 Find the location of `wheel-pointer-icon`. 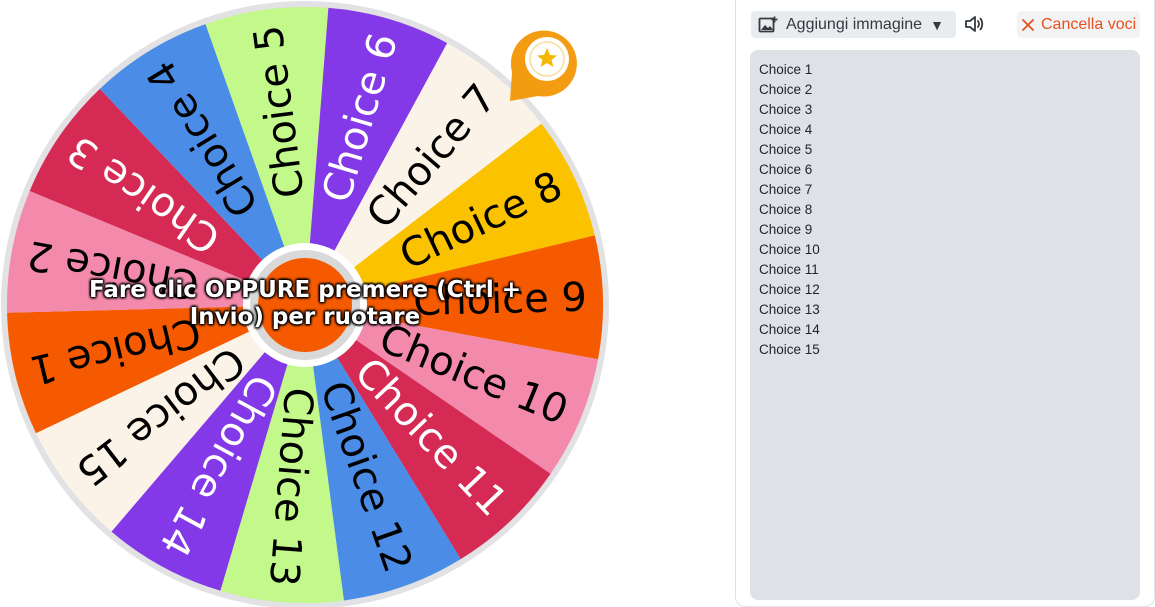

wheel-pointer-icon is located at coordinates (543, 66).